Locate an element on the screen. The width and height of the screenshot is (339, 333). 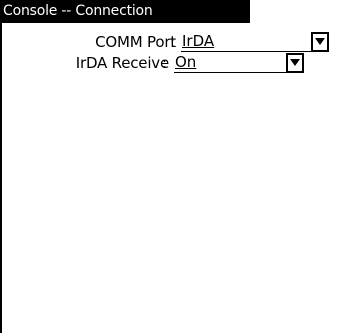
comm-port-select: IrDA is located at coordinates (255, 42).